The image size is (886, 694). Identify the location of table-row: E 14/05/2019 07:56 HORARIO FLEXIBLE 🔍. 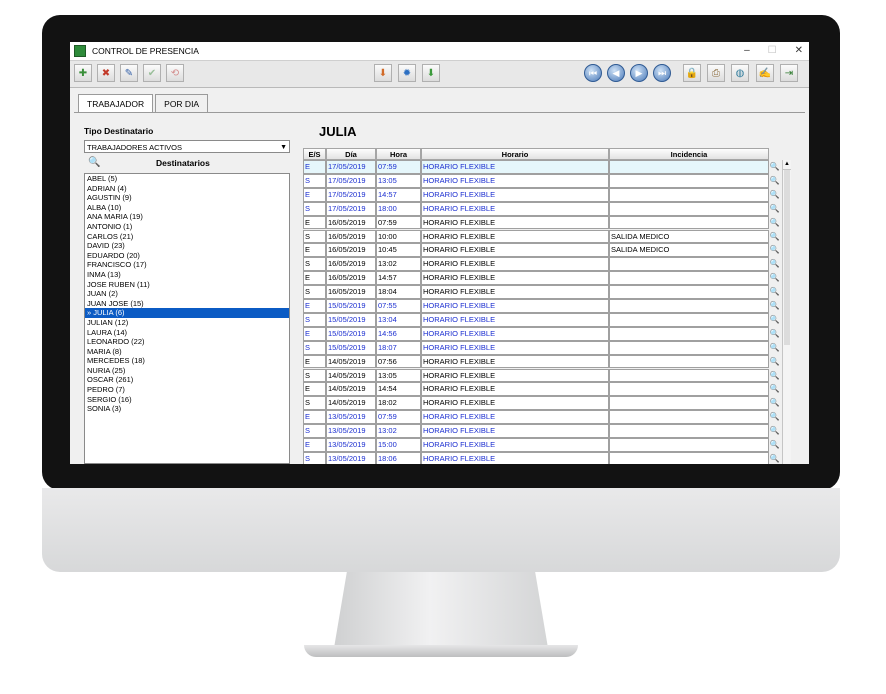
(542, 361).